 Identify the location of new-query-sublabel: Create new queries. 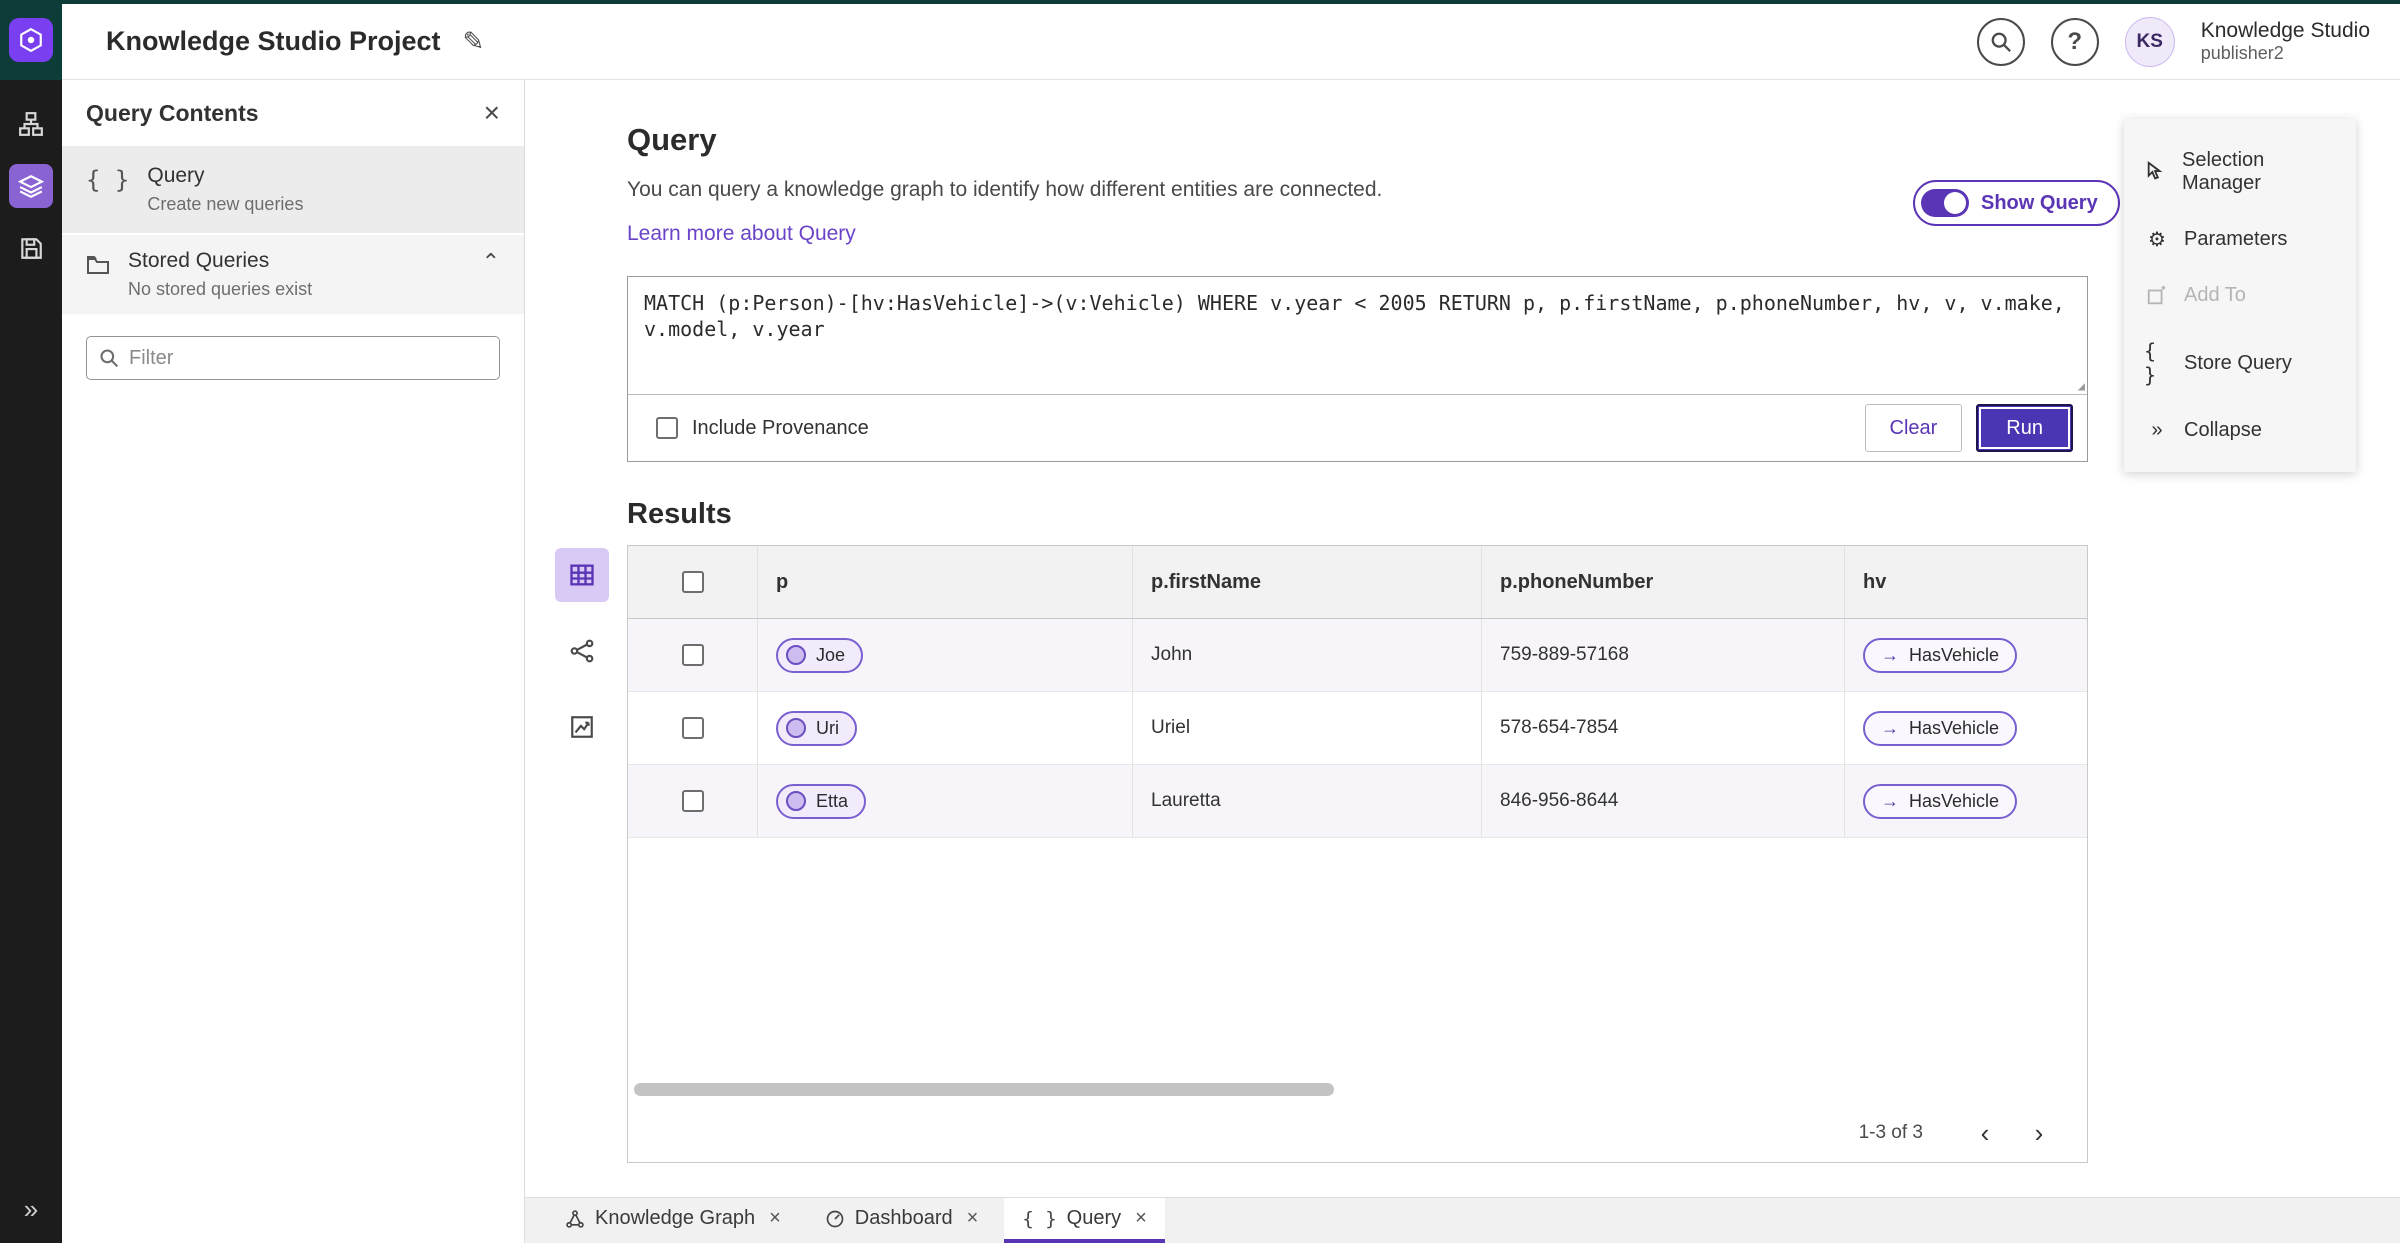
(225, 204).